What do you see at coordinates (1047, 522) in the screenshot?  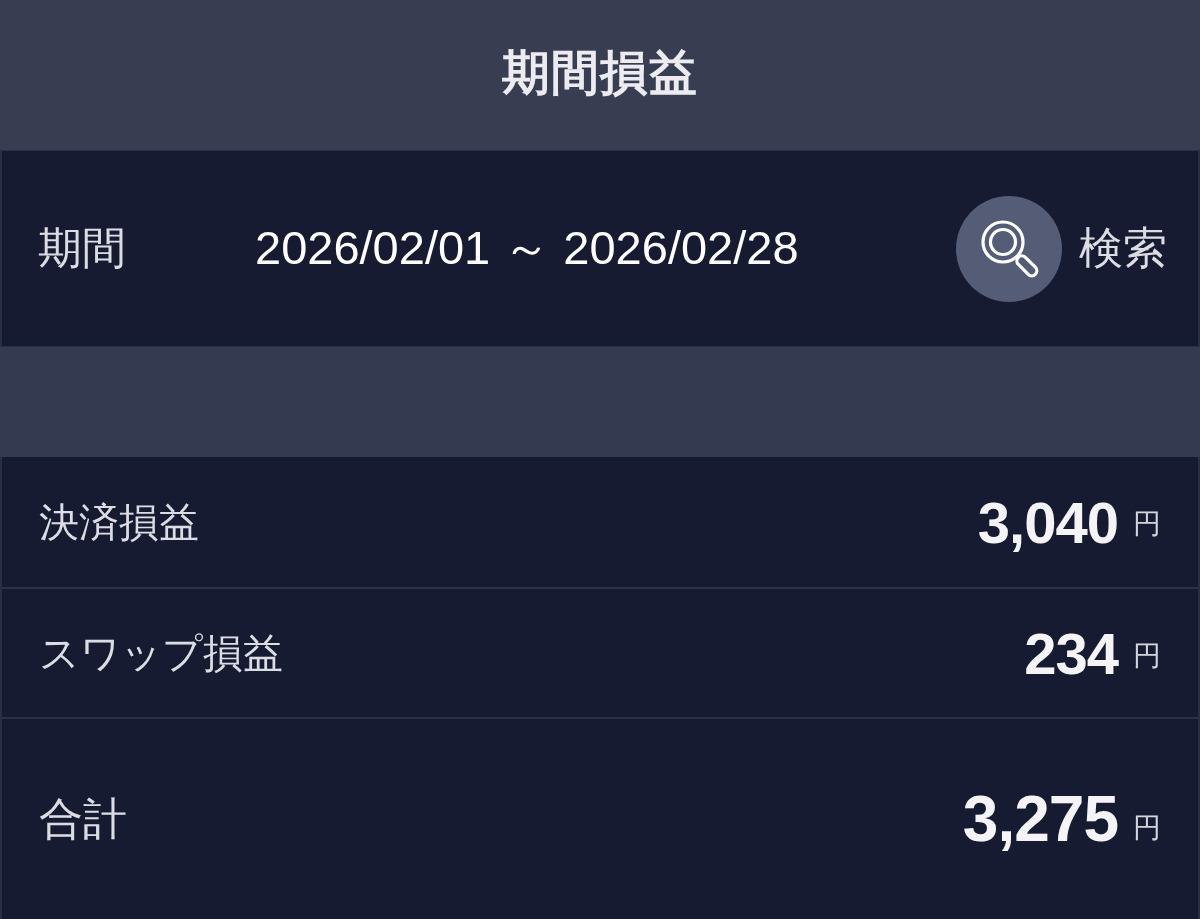 I see `amount-value: 3,040` at bounding box center [1047, 522].